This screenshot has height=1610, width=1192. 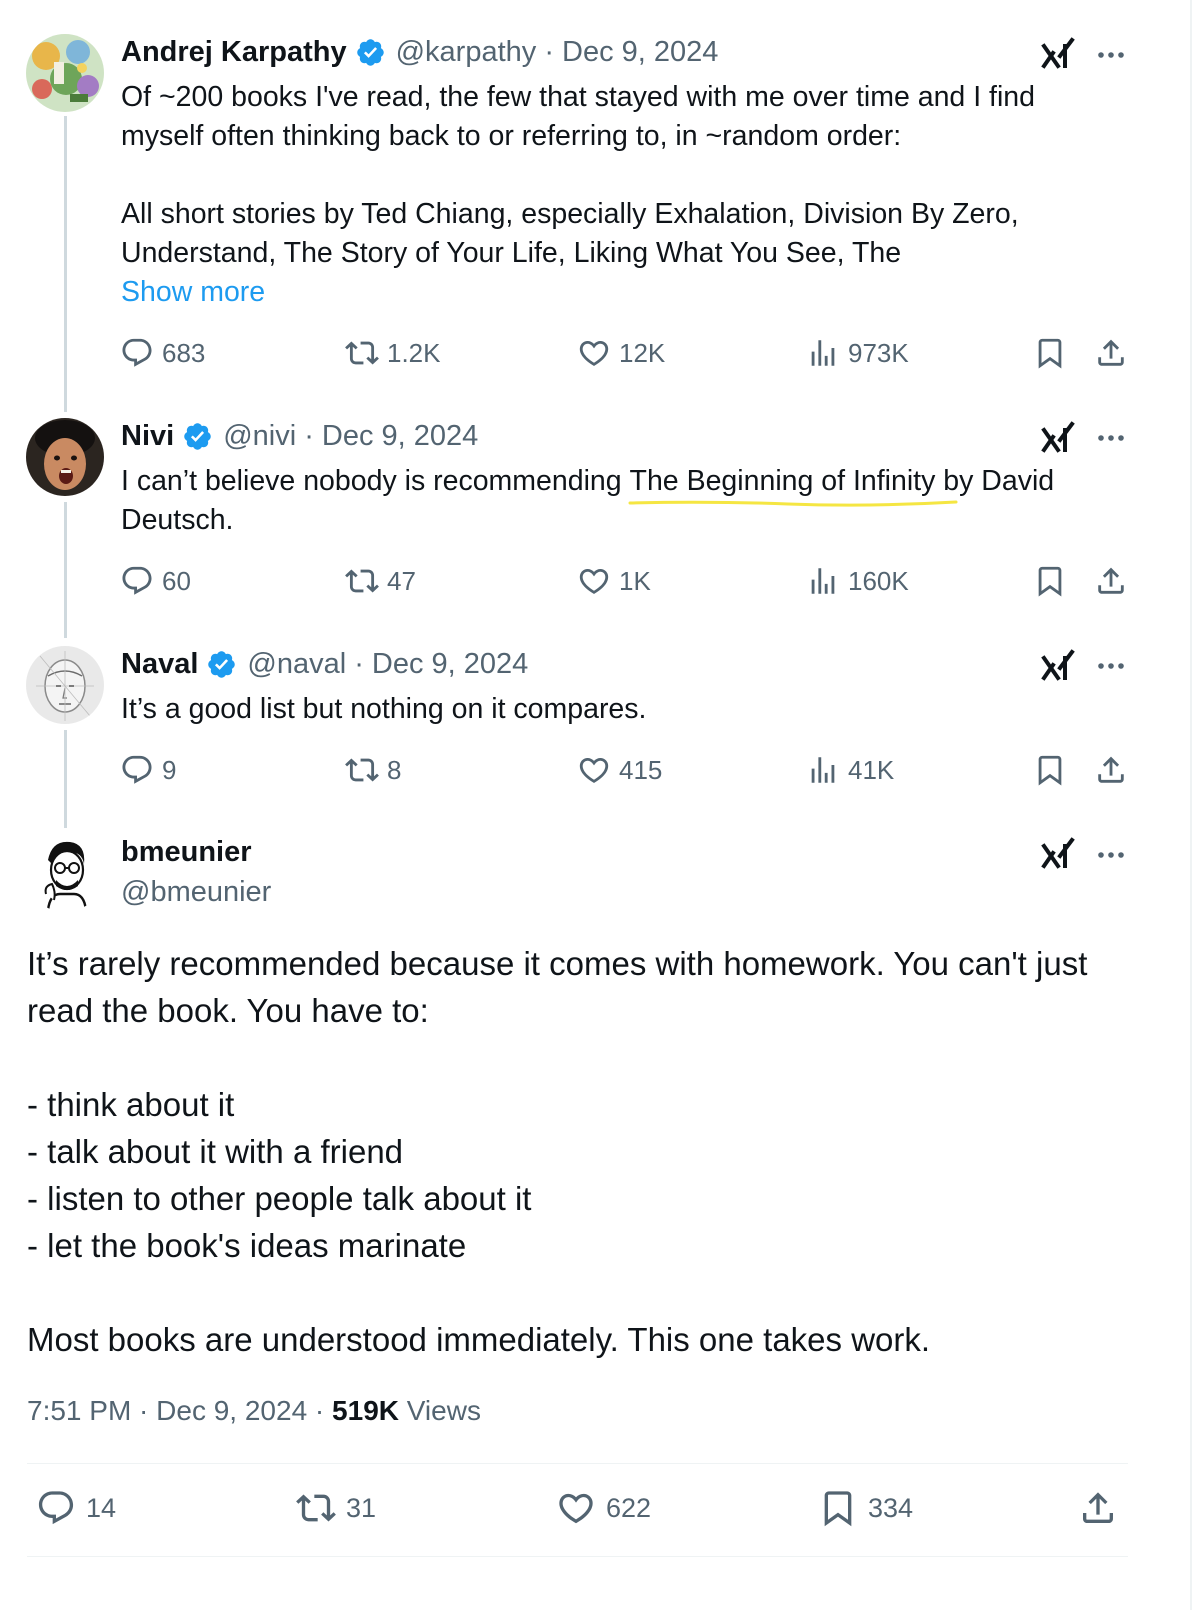 I want to click on avatar-bmeunier, so click(x=65, y=873).